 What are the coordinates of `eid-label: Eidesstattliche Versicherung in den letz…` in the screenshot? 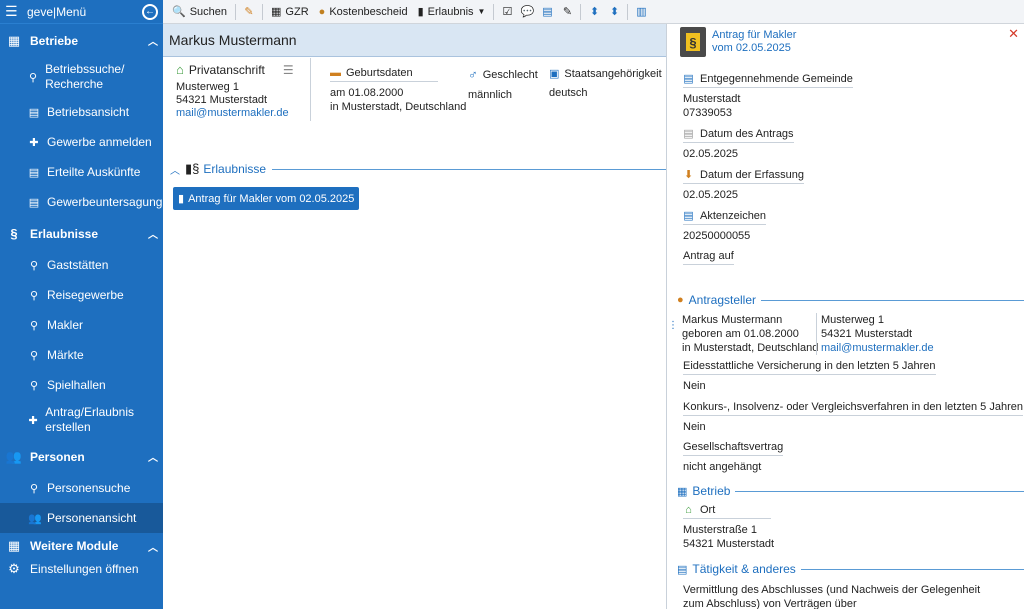 It's located at (809, 366).